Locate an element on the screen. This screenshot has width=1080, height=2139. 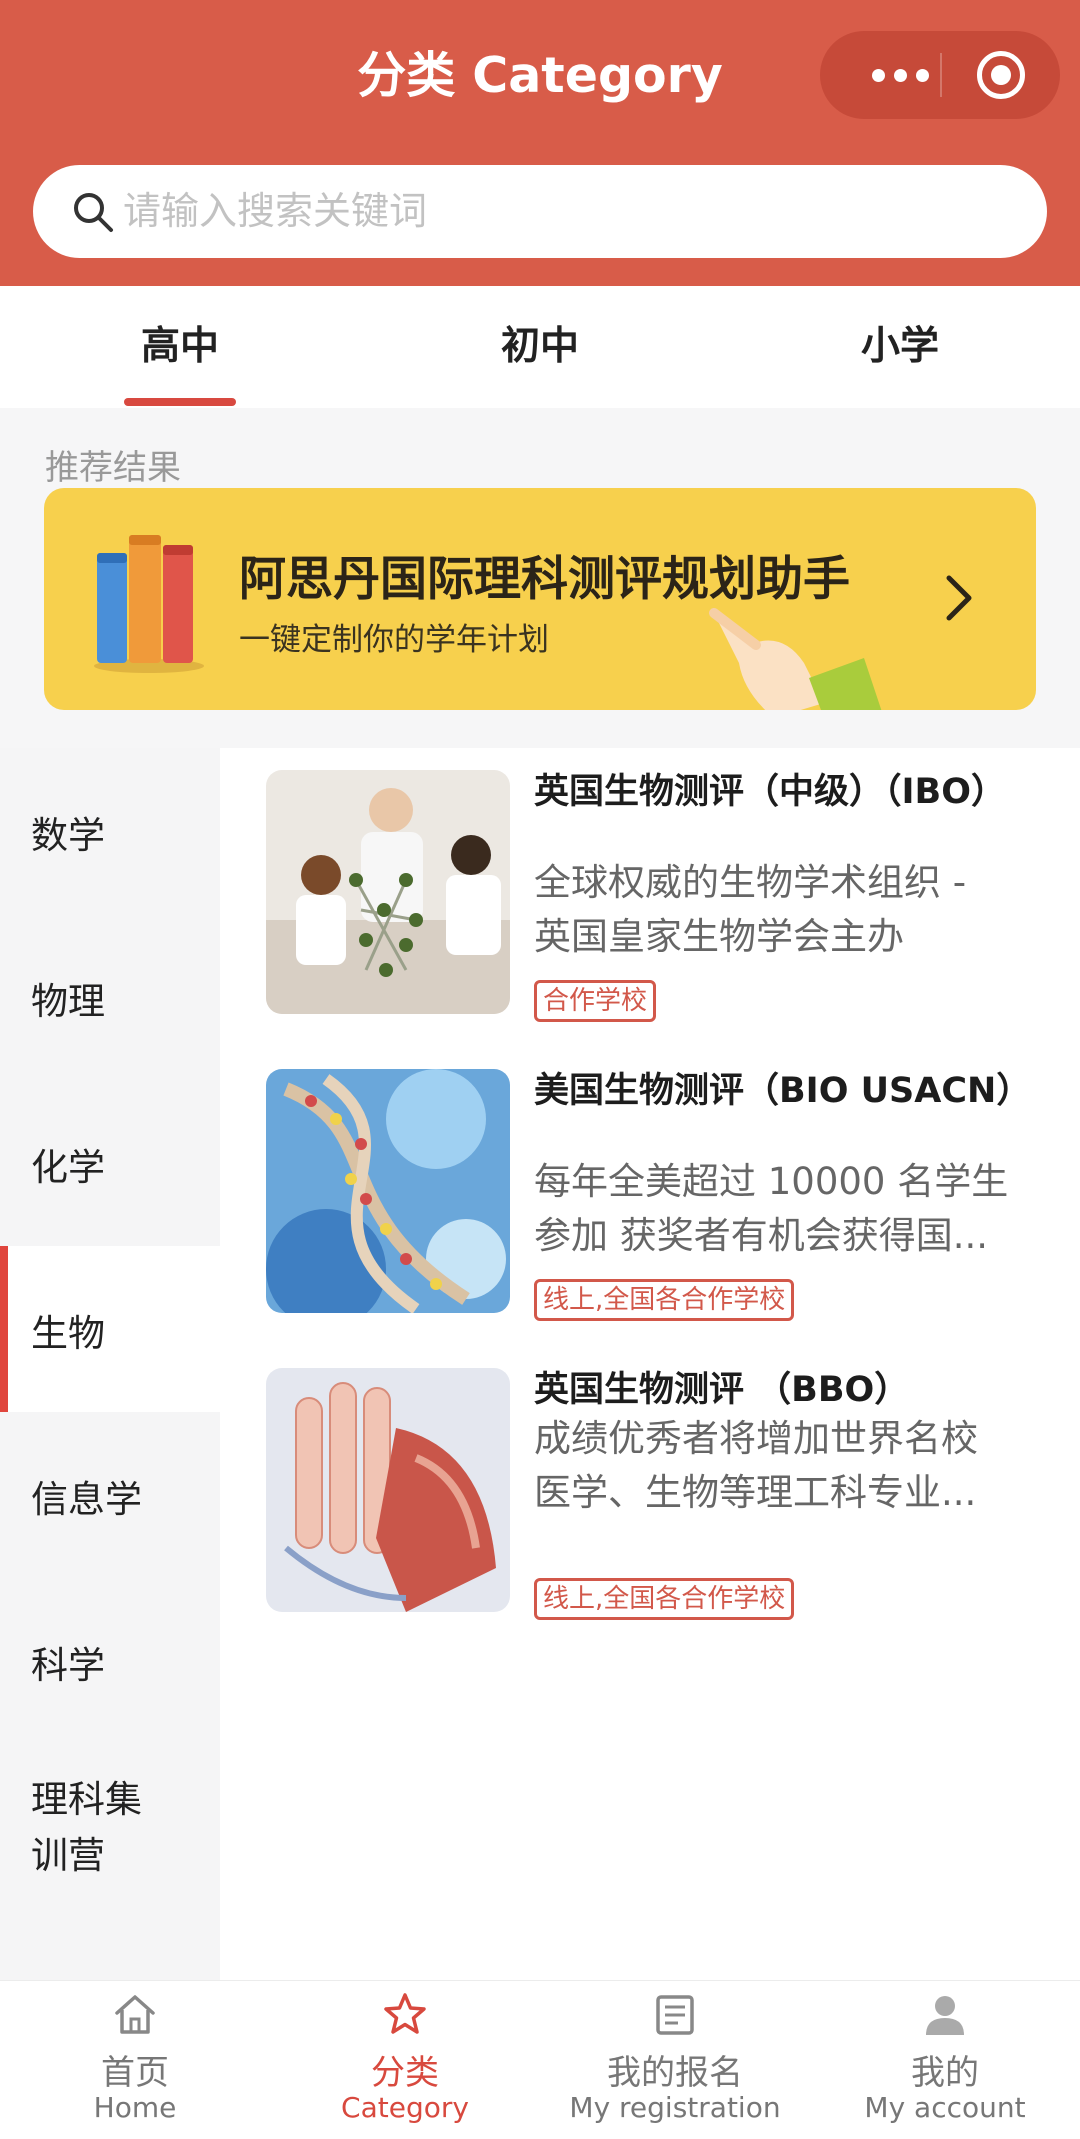
description-line: 成绩优秀者将增加世界名校 is located at coordinates (756, 1438).